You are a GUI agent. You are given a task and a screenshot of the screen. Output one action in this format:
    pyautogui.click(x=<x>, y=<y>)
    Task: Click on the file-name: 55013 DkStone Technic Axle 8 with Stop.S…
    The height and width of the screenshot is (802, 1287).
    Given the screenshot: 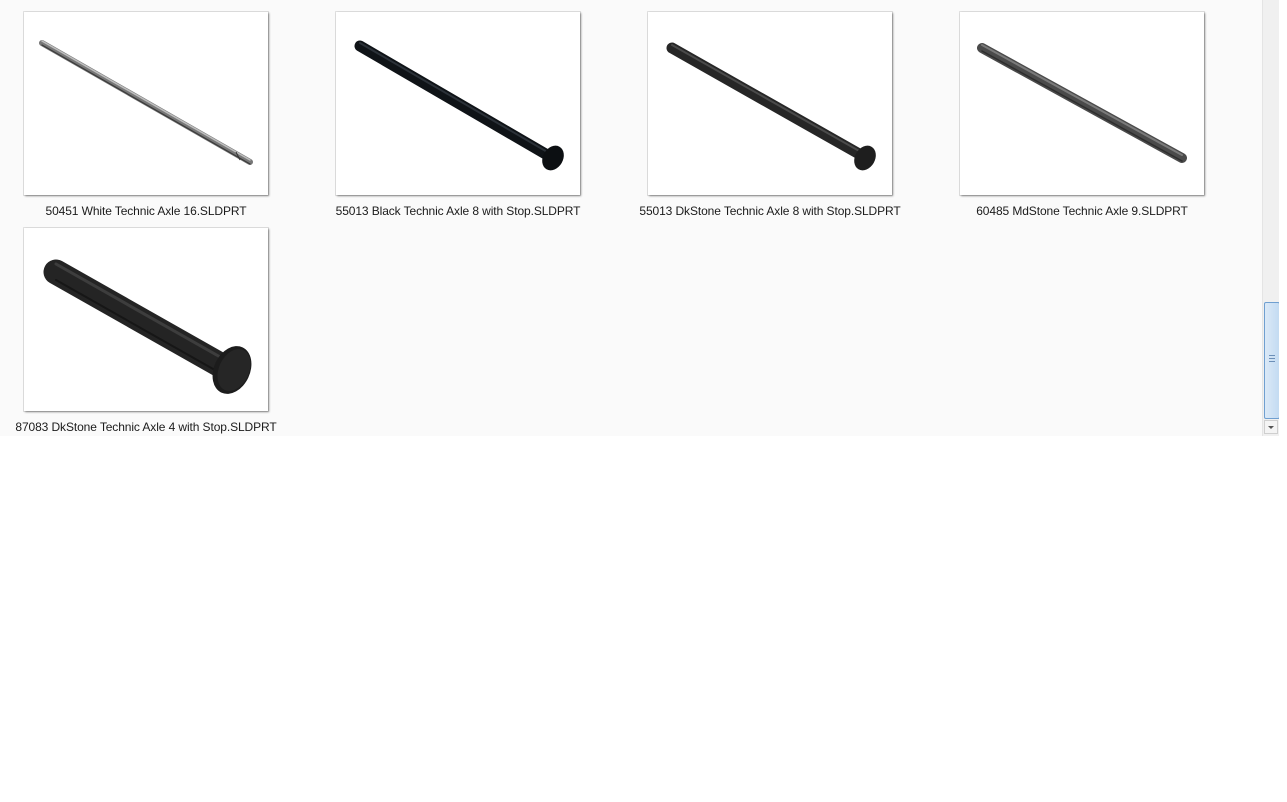 What is the action you would take?
    pyautogui.click(x=770, y=211)
    